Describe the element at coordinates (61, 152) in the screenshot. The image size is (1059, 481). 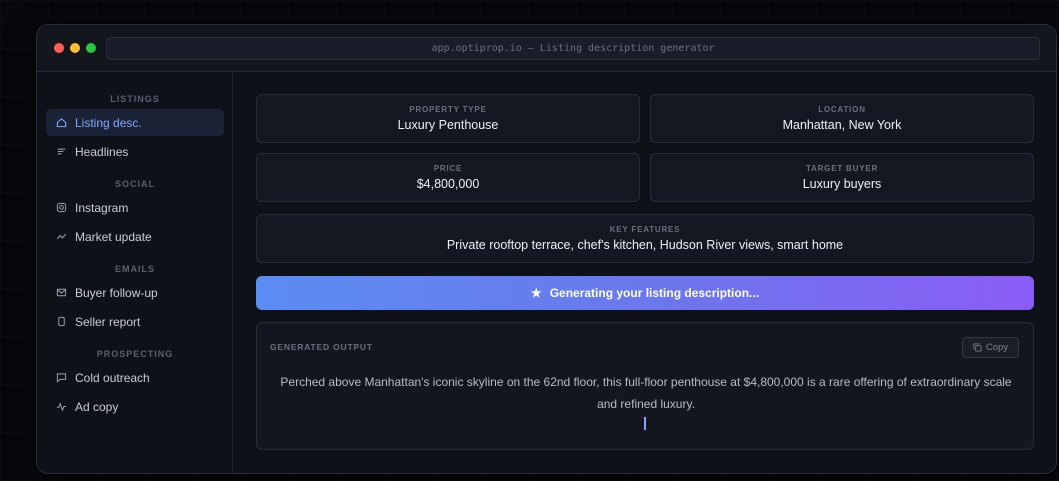
I see `lines-icon` at that location.